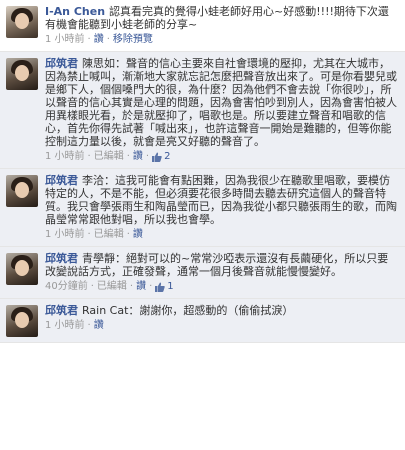 This screenshot has height=450, width=405. I want to click on comment-text: Rain Cat：謝謝你，超感動的（偷偷拭淚）, so click(188, 310).